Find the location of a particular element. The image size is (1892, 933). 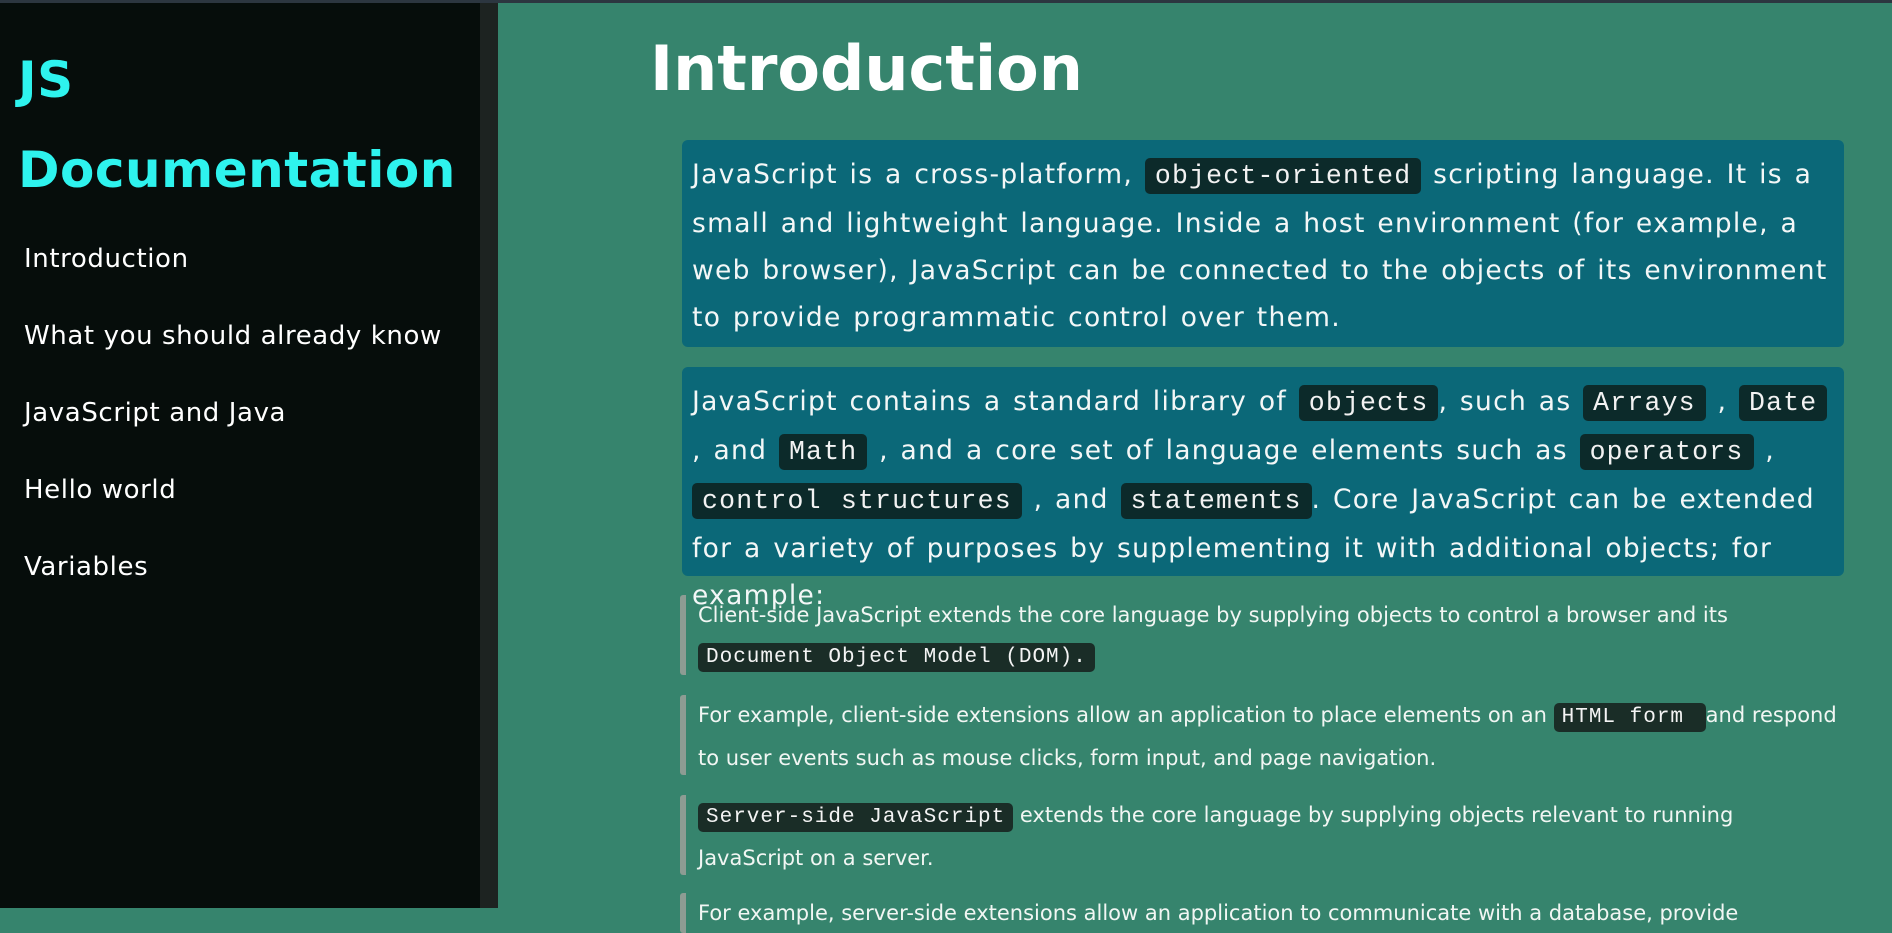

nav-link-javascript-and-java: JavaScript and Java is located at coordinates (240, 413).